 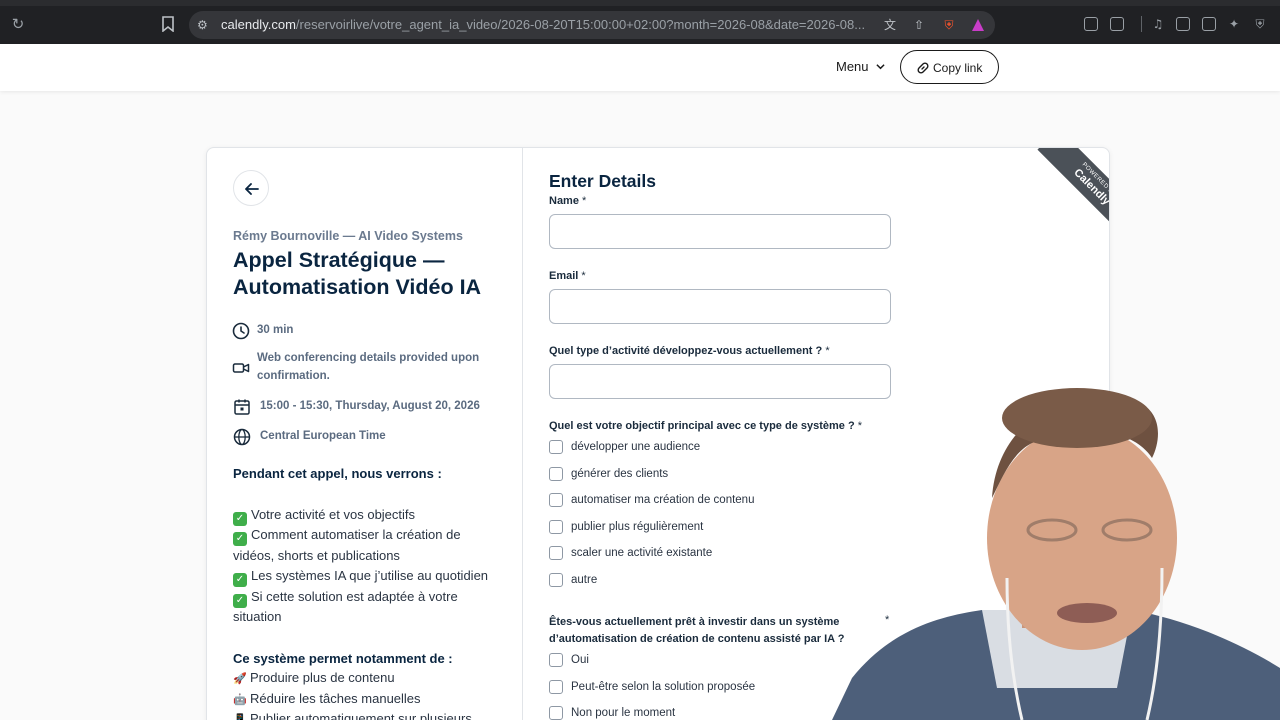 I want to click on site-settings-icon: ⚙, so click(x=204, y=25).